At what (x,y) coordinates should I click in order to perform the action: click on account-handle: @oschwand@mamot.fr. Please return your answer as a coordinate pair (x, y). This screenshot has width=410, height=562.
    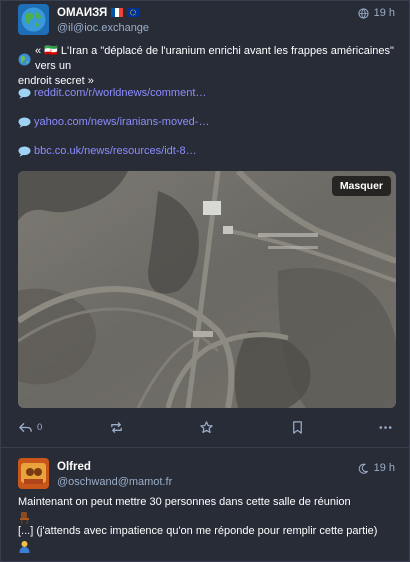
    Looking at the image, I should click on (114, 482).